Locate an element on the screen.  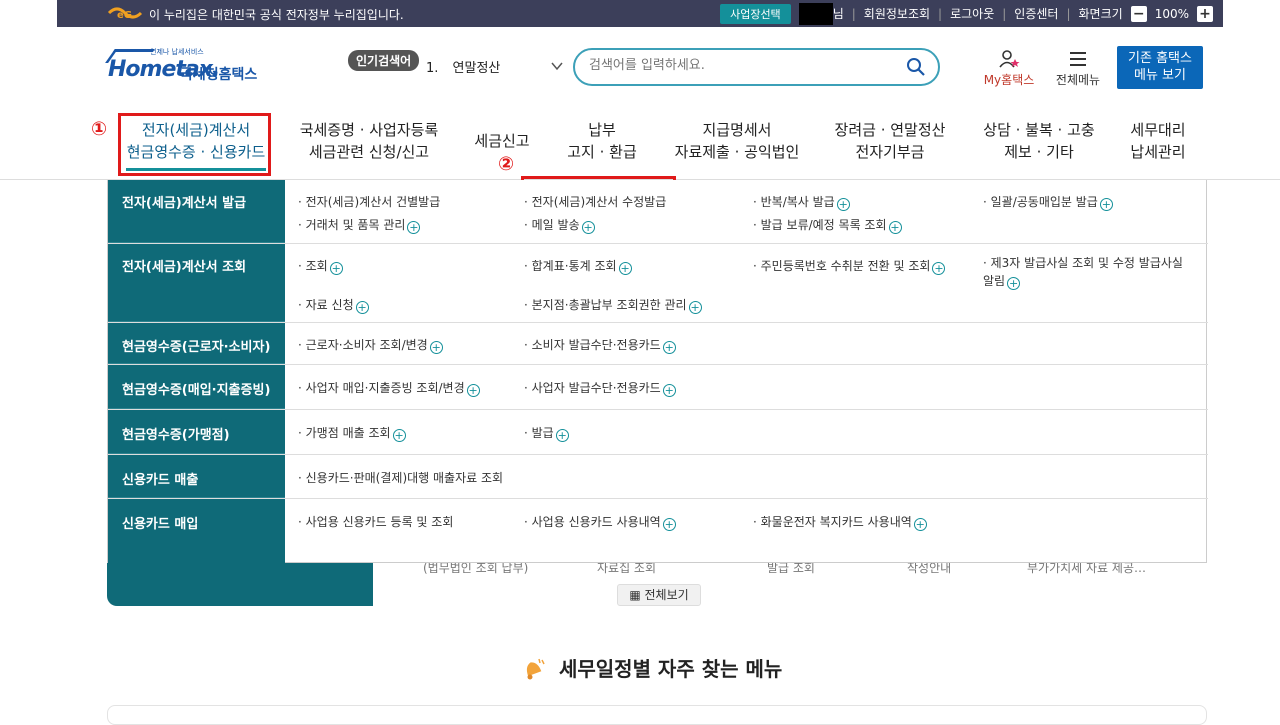
menu-row-header: 전자(세금)계산서 발급 is located at coordinates (196, 211).